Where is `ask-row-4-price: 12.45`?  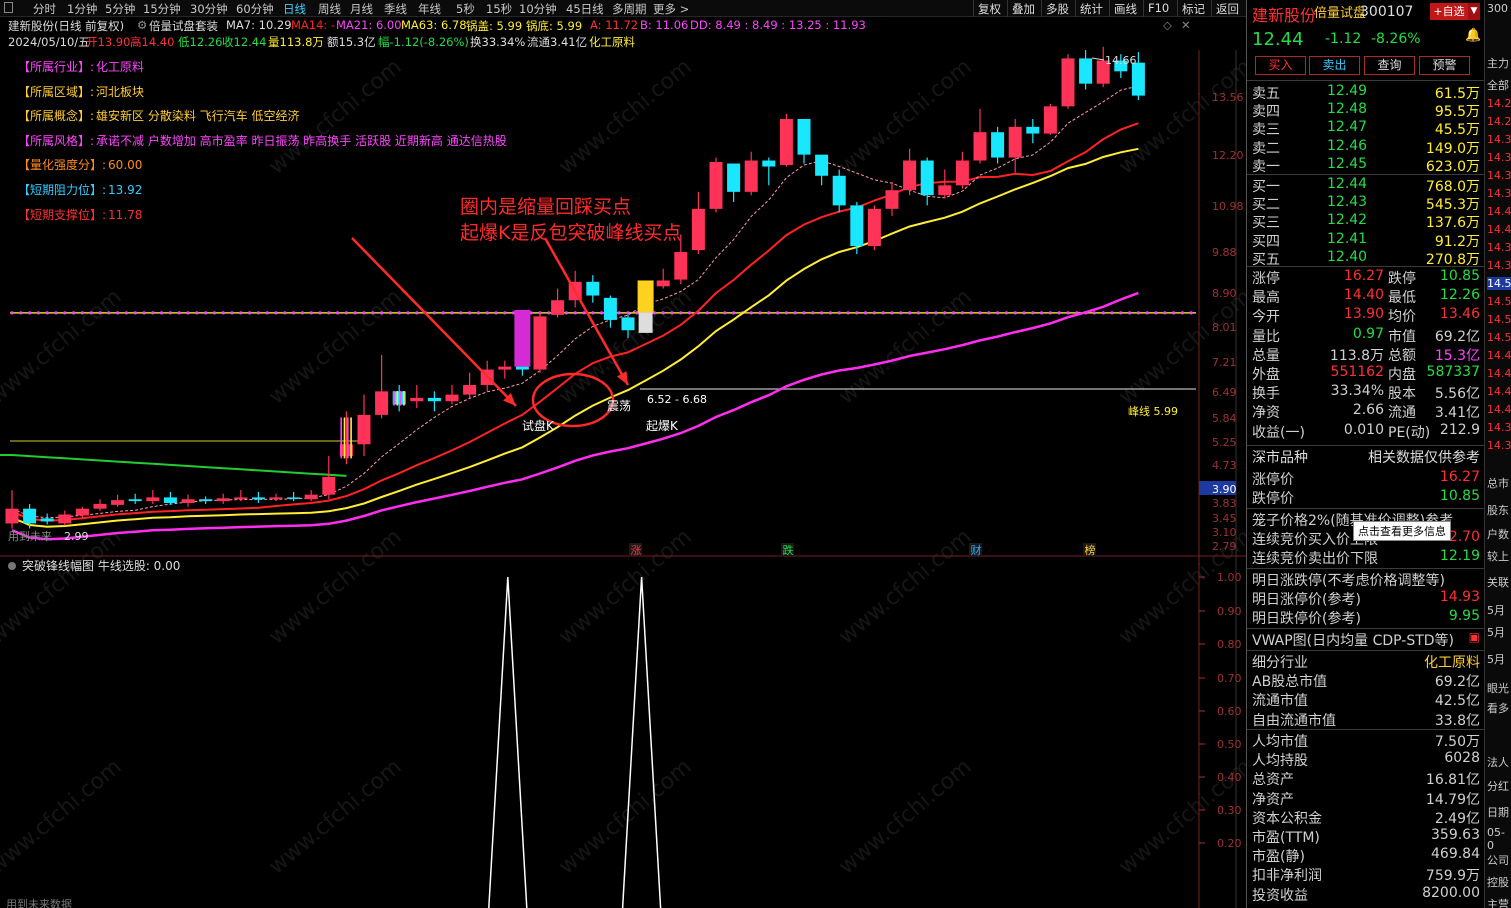 ask-row-4-price: 12.45 is located at coordinates (1347, 163).